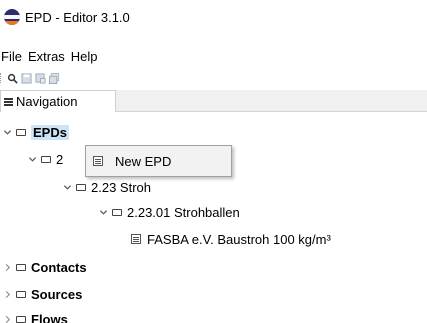  What do you see at coordinates (59, 267) in the screenshot?
I see `tree-node-label: Contacts` at bounding box center [59, 267].